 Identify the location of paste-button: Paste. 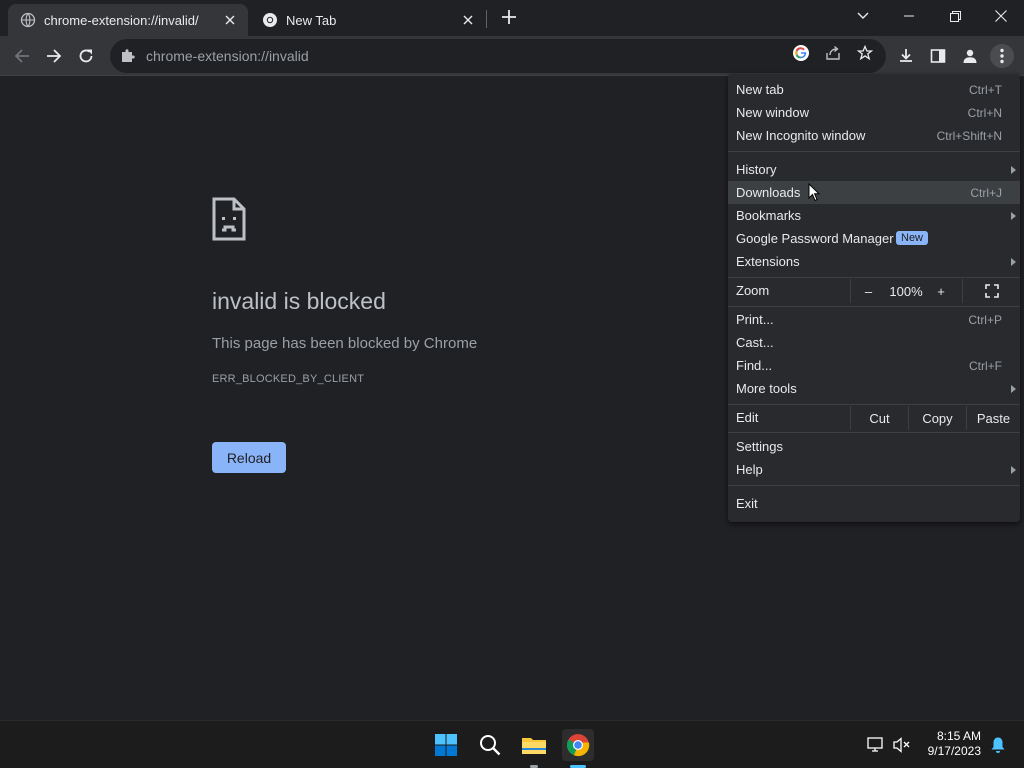
(993, 418).